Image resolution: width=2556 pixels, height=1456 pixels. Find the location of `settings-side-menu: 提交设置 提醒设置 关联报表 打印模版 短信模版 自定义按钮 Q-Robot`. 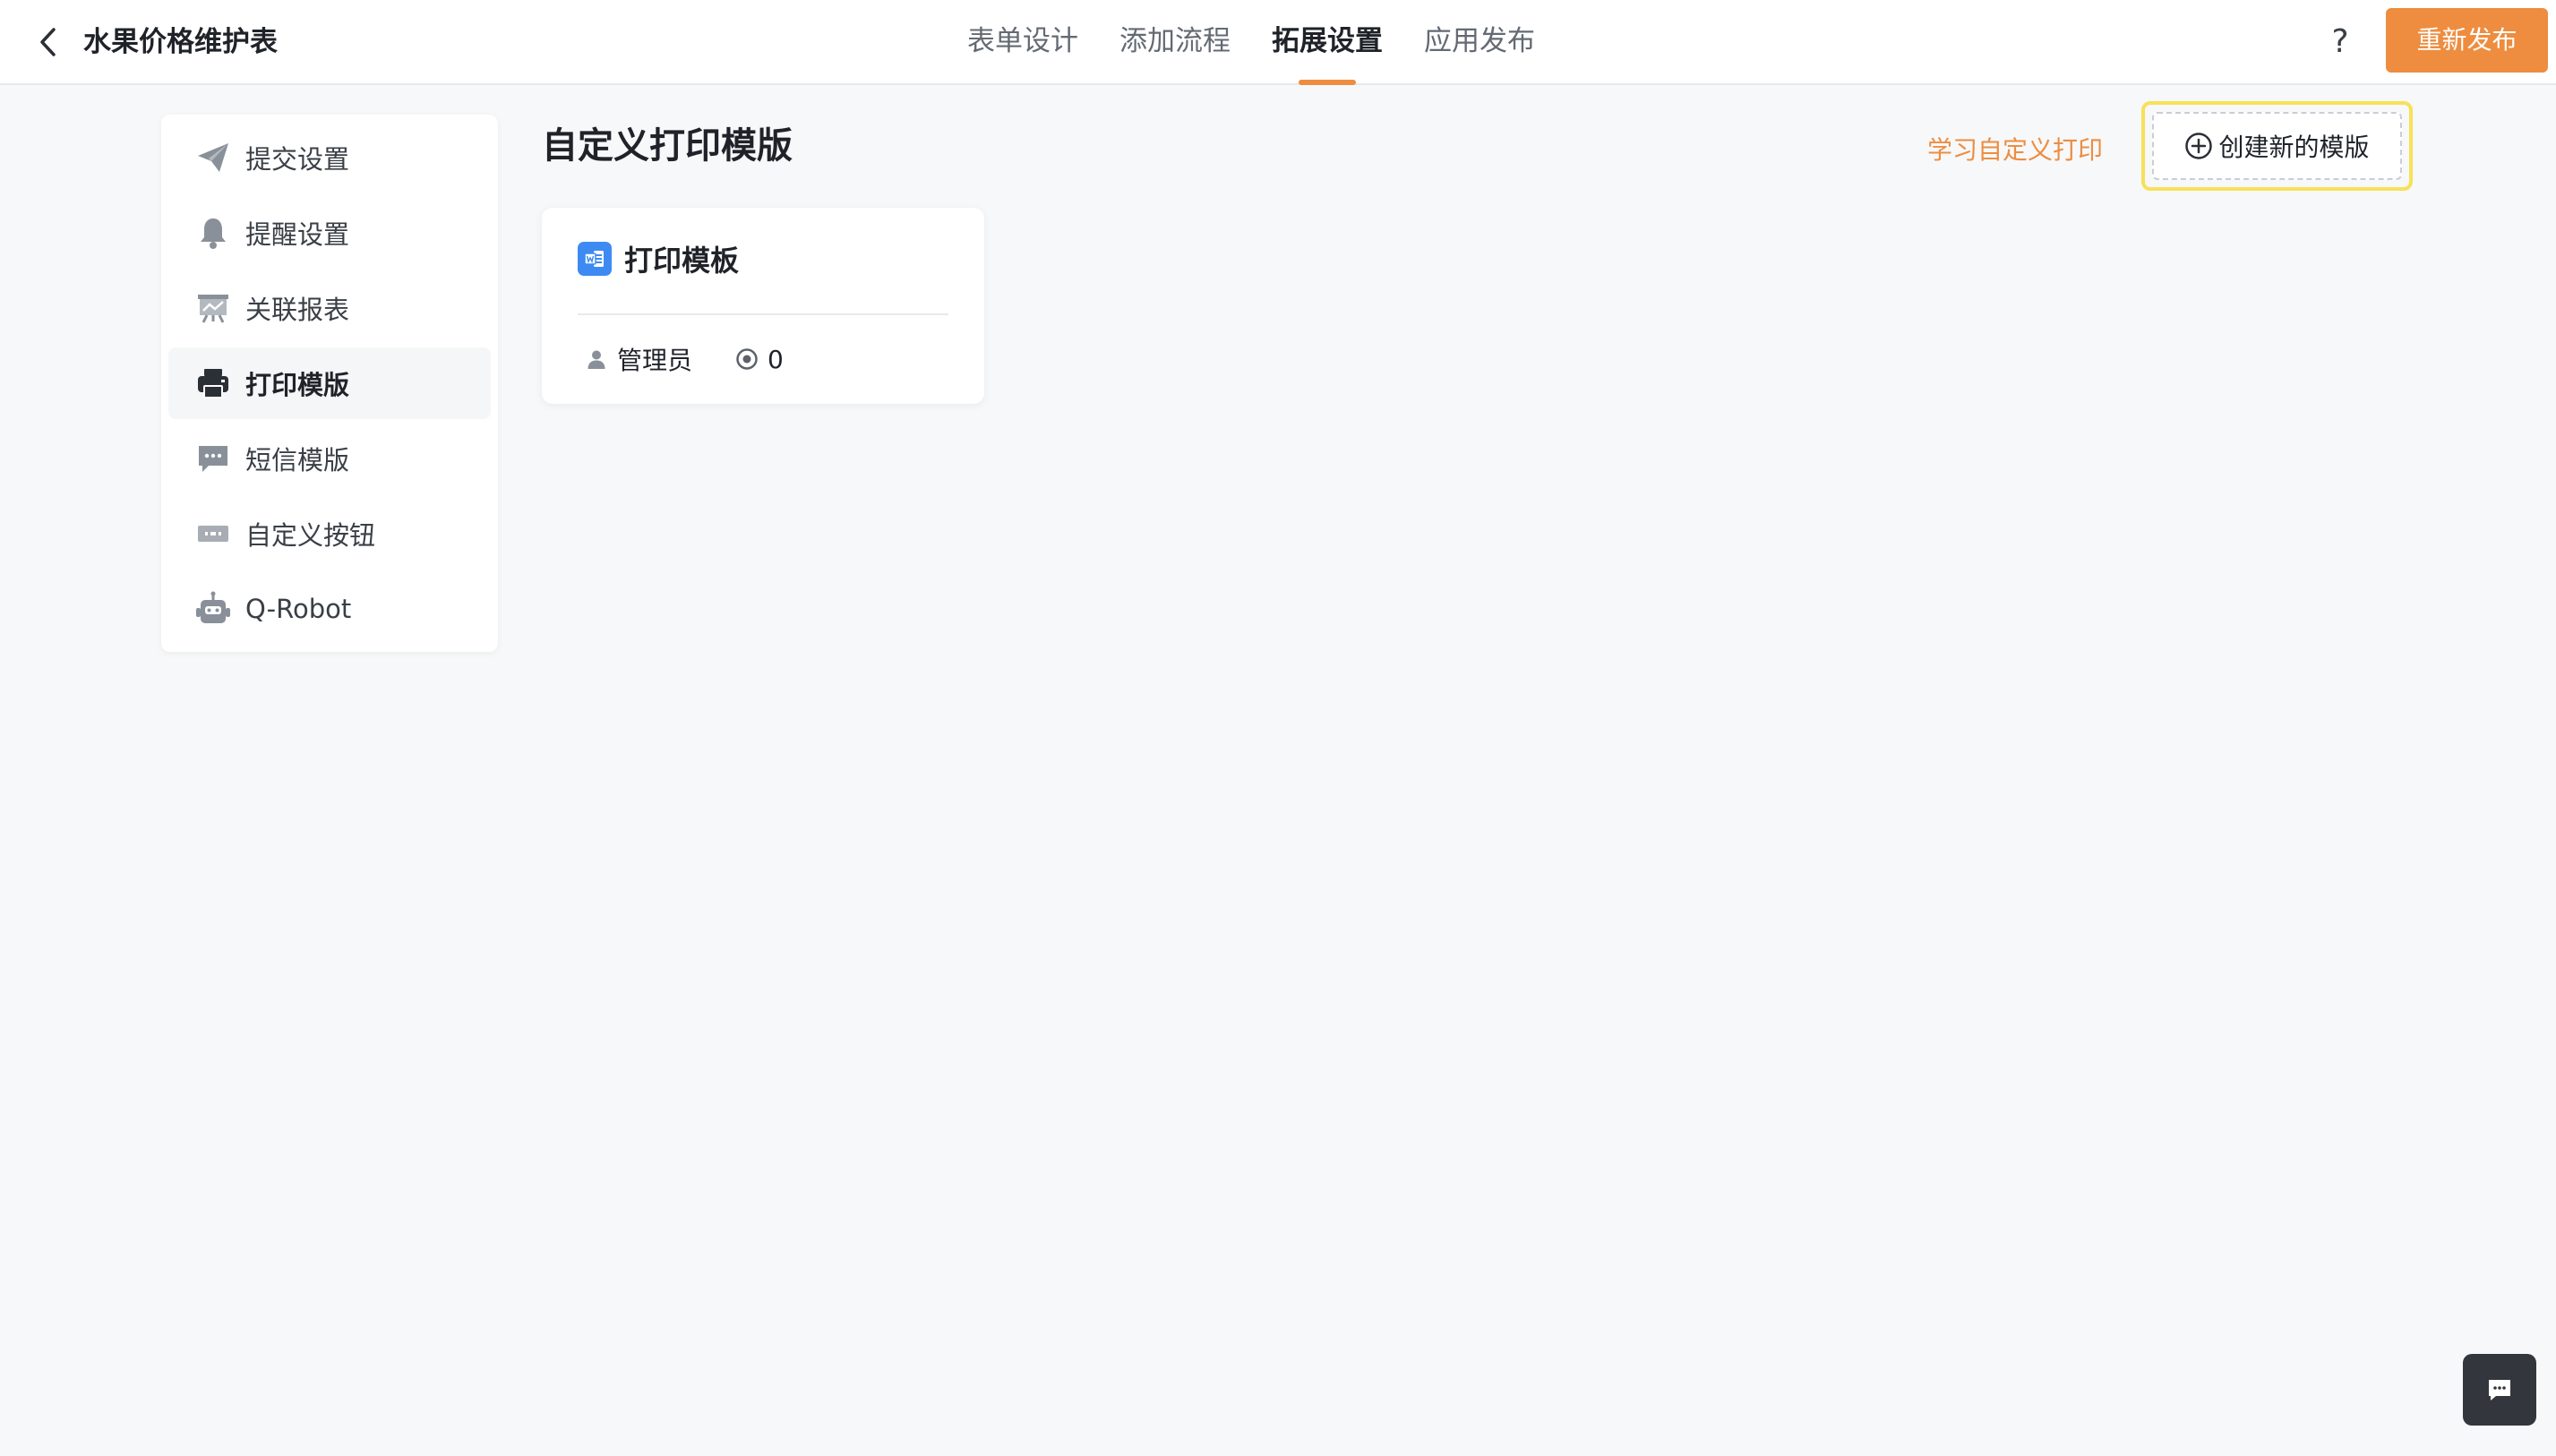

settings-side-menu: 提交设置 提醒设置 关联报表 打印模版 短信模版 自定义按钮 Q-Robot is located at coordinates (329, 383).